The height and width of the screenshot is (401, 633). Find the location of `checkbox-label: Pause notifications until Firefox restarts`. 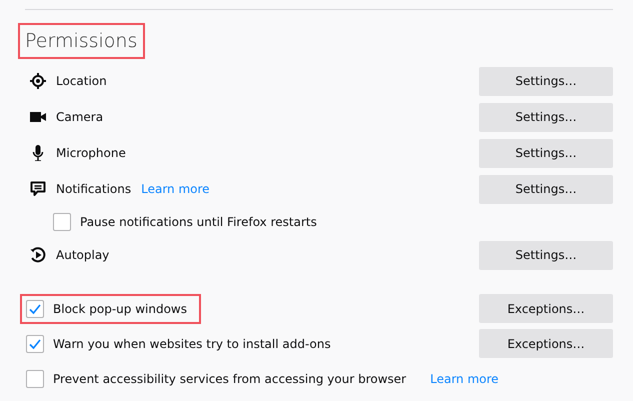

checkbox-label: Pause notifications until Firefox restarts is located at coordinates (198, 222).